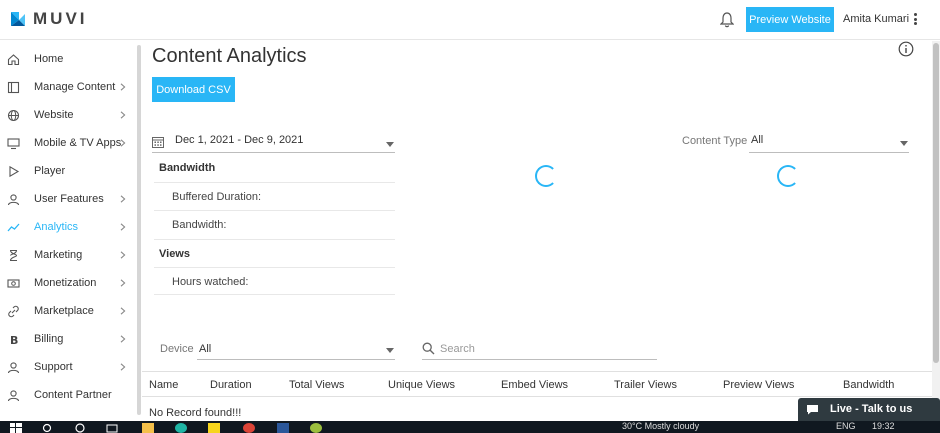 The width and height of the screenshot is (940, 433). Describe the element at coordinates (868, 385) in the screenshot. I see `column-header-bandwidth: Bandwidth` at that location.